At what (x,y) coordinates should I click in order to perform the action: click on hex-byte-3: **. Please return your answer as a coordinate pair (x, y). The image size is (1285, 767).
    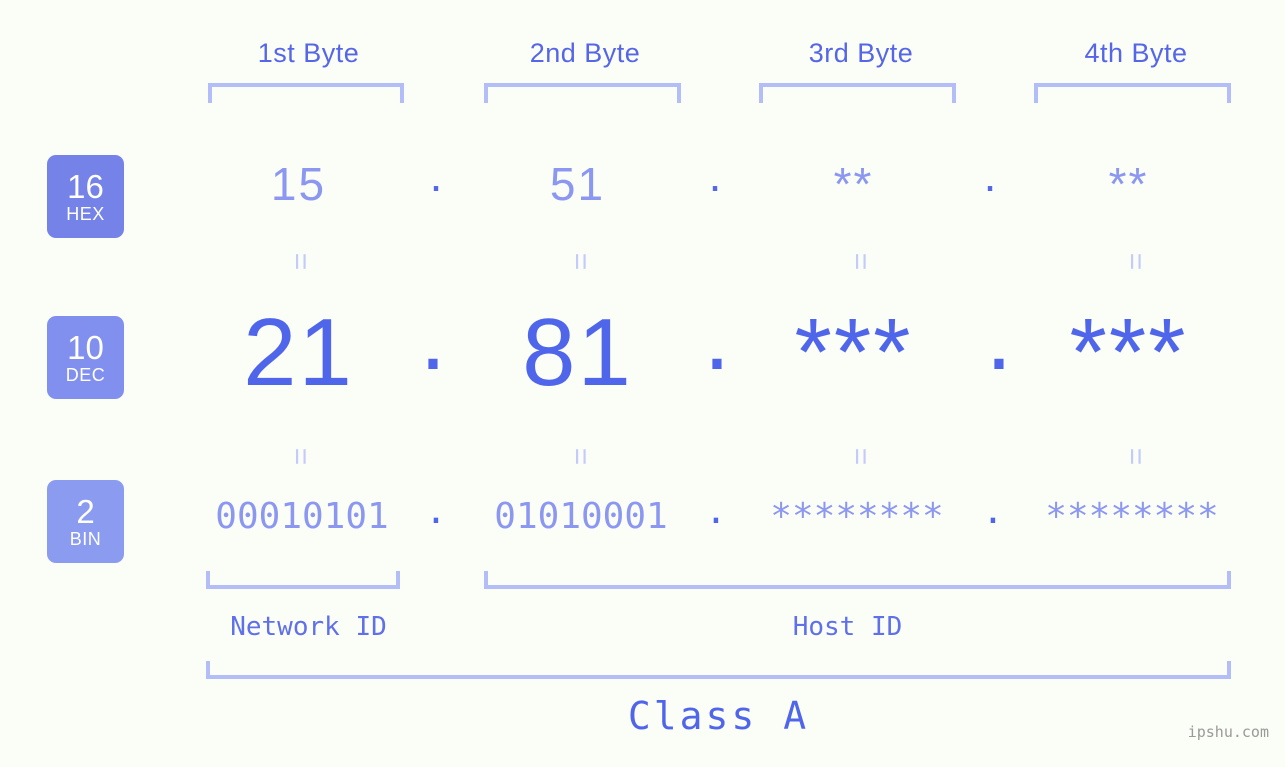
    Looking at the image, I should click on (853, 184).